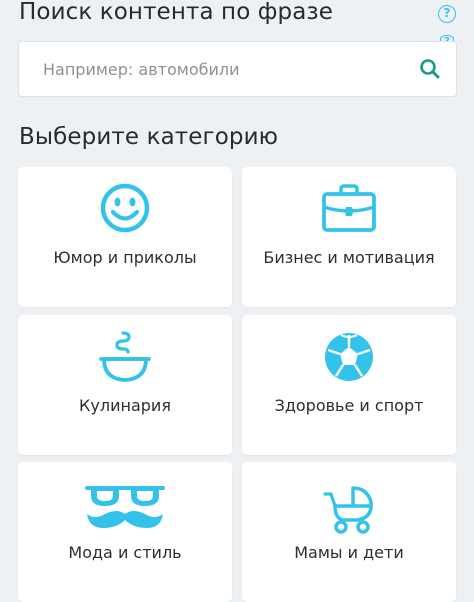  I want to click on category-card-humor: Юмор и приколы, so click(125, 237).